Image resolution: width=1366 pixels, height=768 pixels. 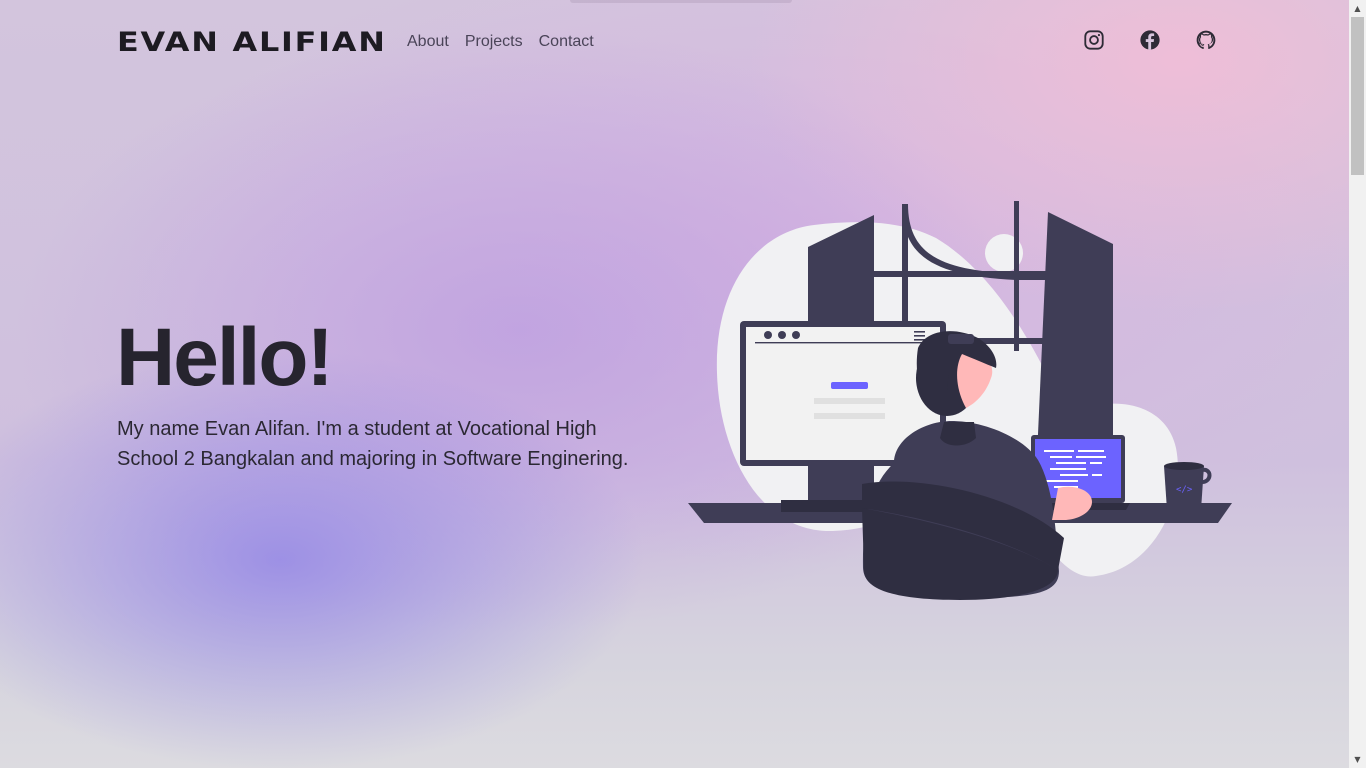 What do you see at coordinates (252, 43) in the screenshot?
I see `site-logo: EVAN ALIFIAN` at bounding box center [252, 43].